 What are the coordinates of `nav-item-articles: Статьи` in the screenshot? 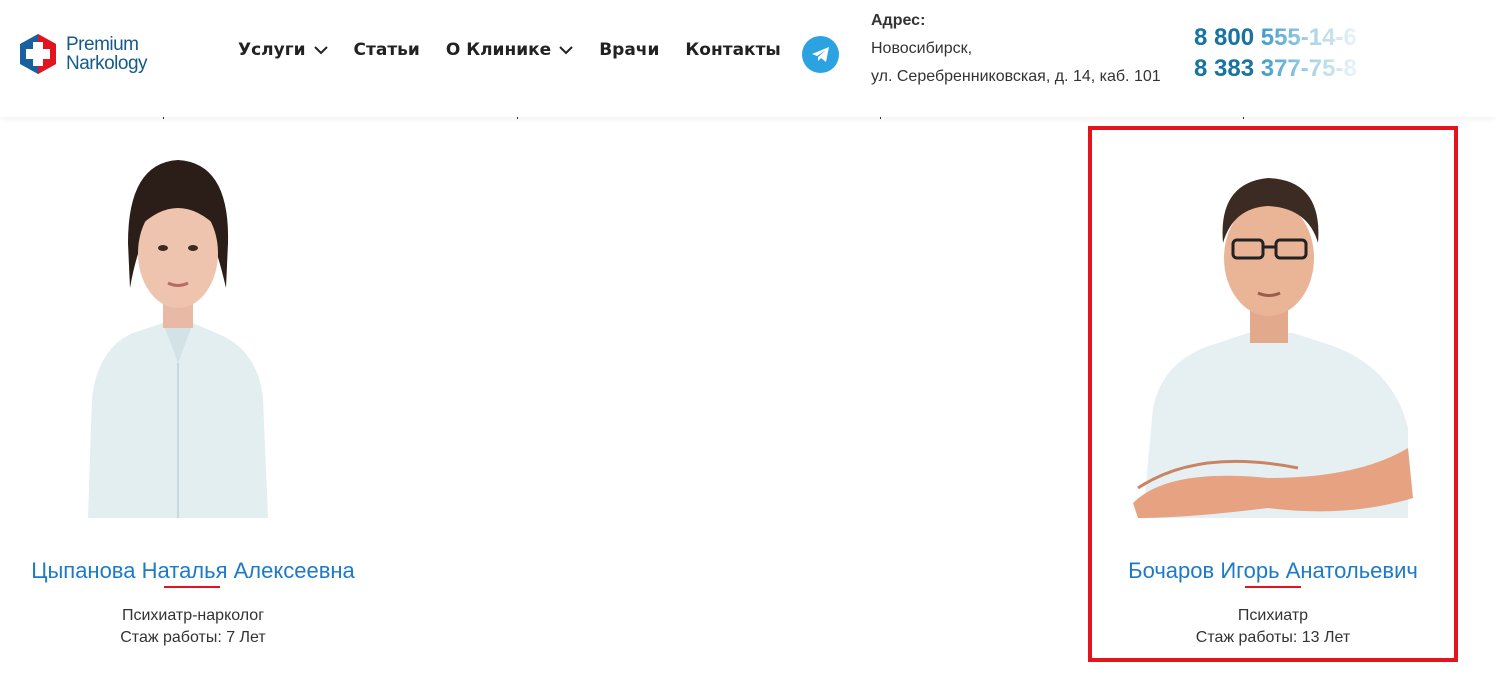 It's located at (387, 50).